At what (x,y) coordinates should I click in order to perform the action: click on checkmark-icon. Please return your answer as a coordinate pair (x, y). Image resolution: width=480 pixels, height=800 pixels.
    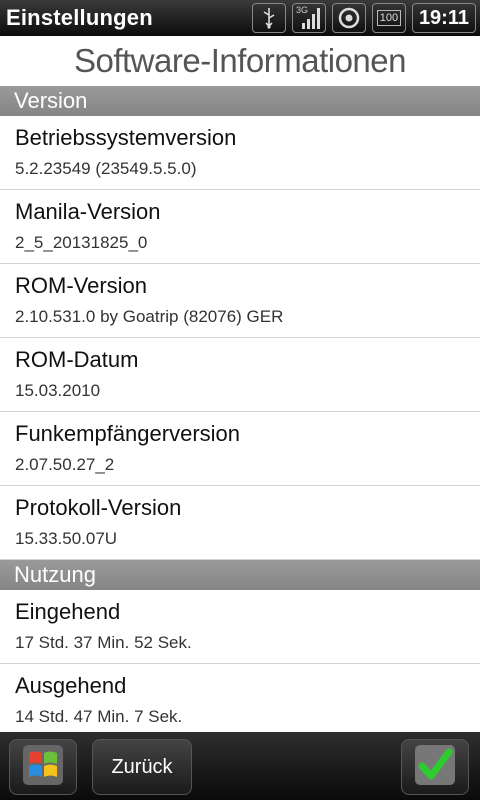
    Looking at the image, I should click on (435, 767).